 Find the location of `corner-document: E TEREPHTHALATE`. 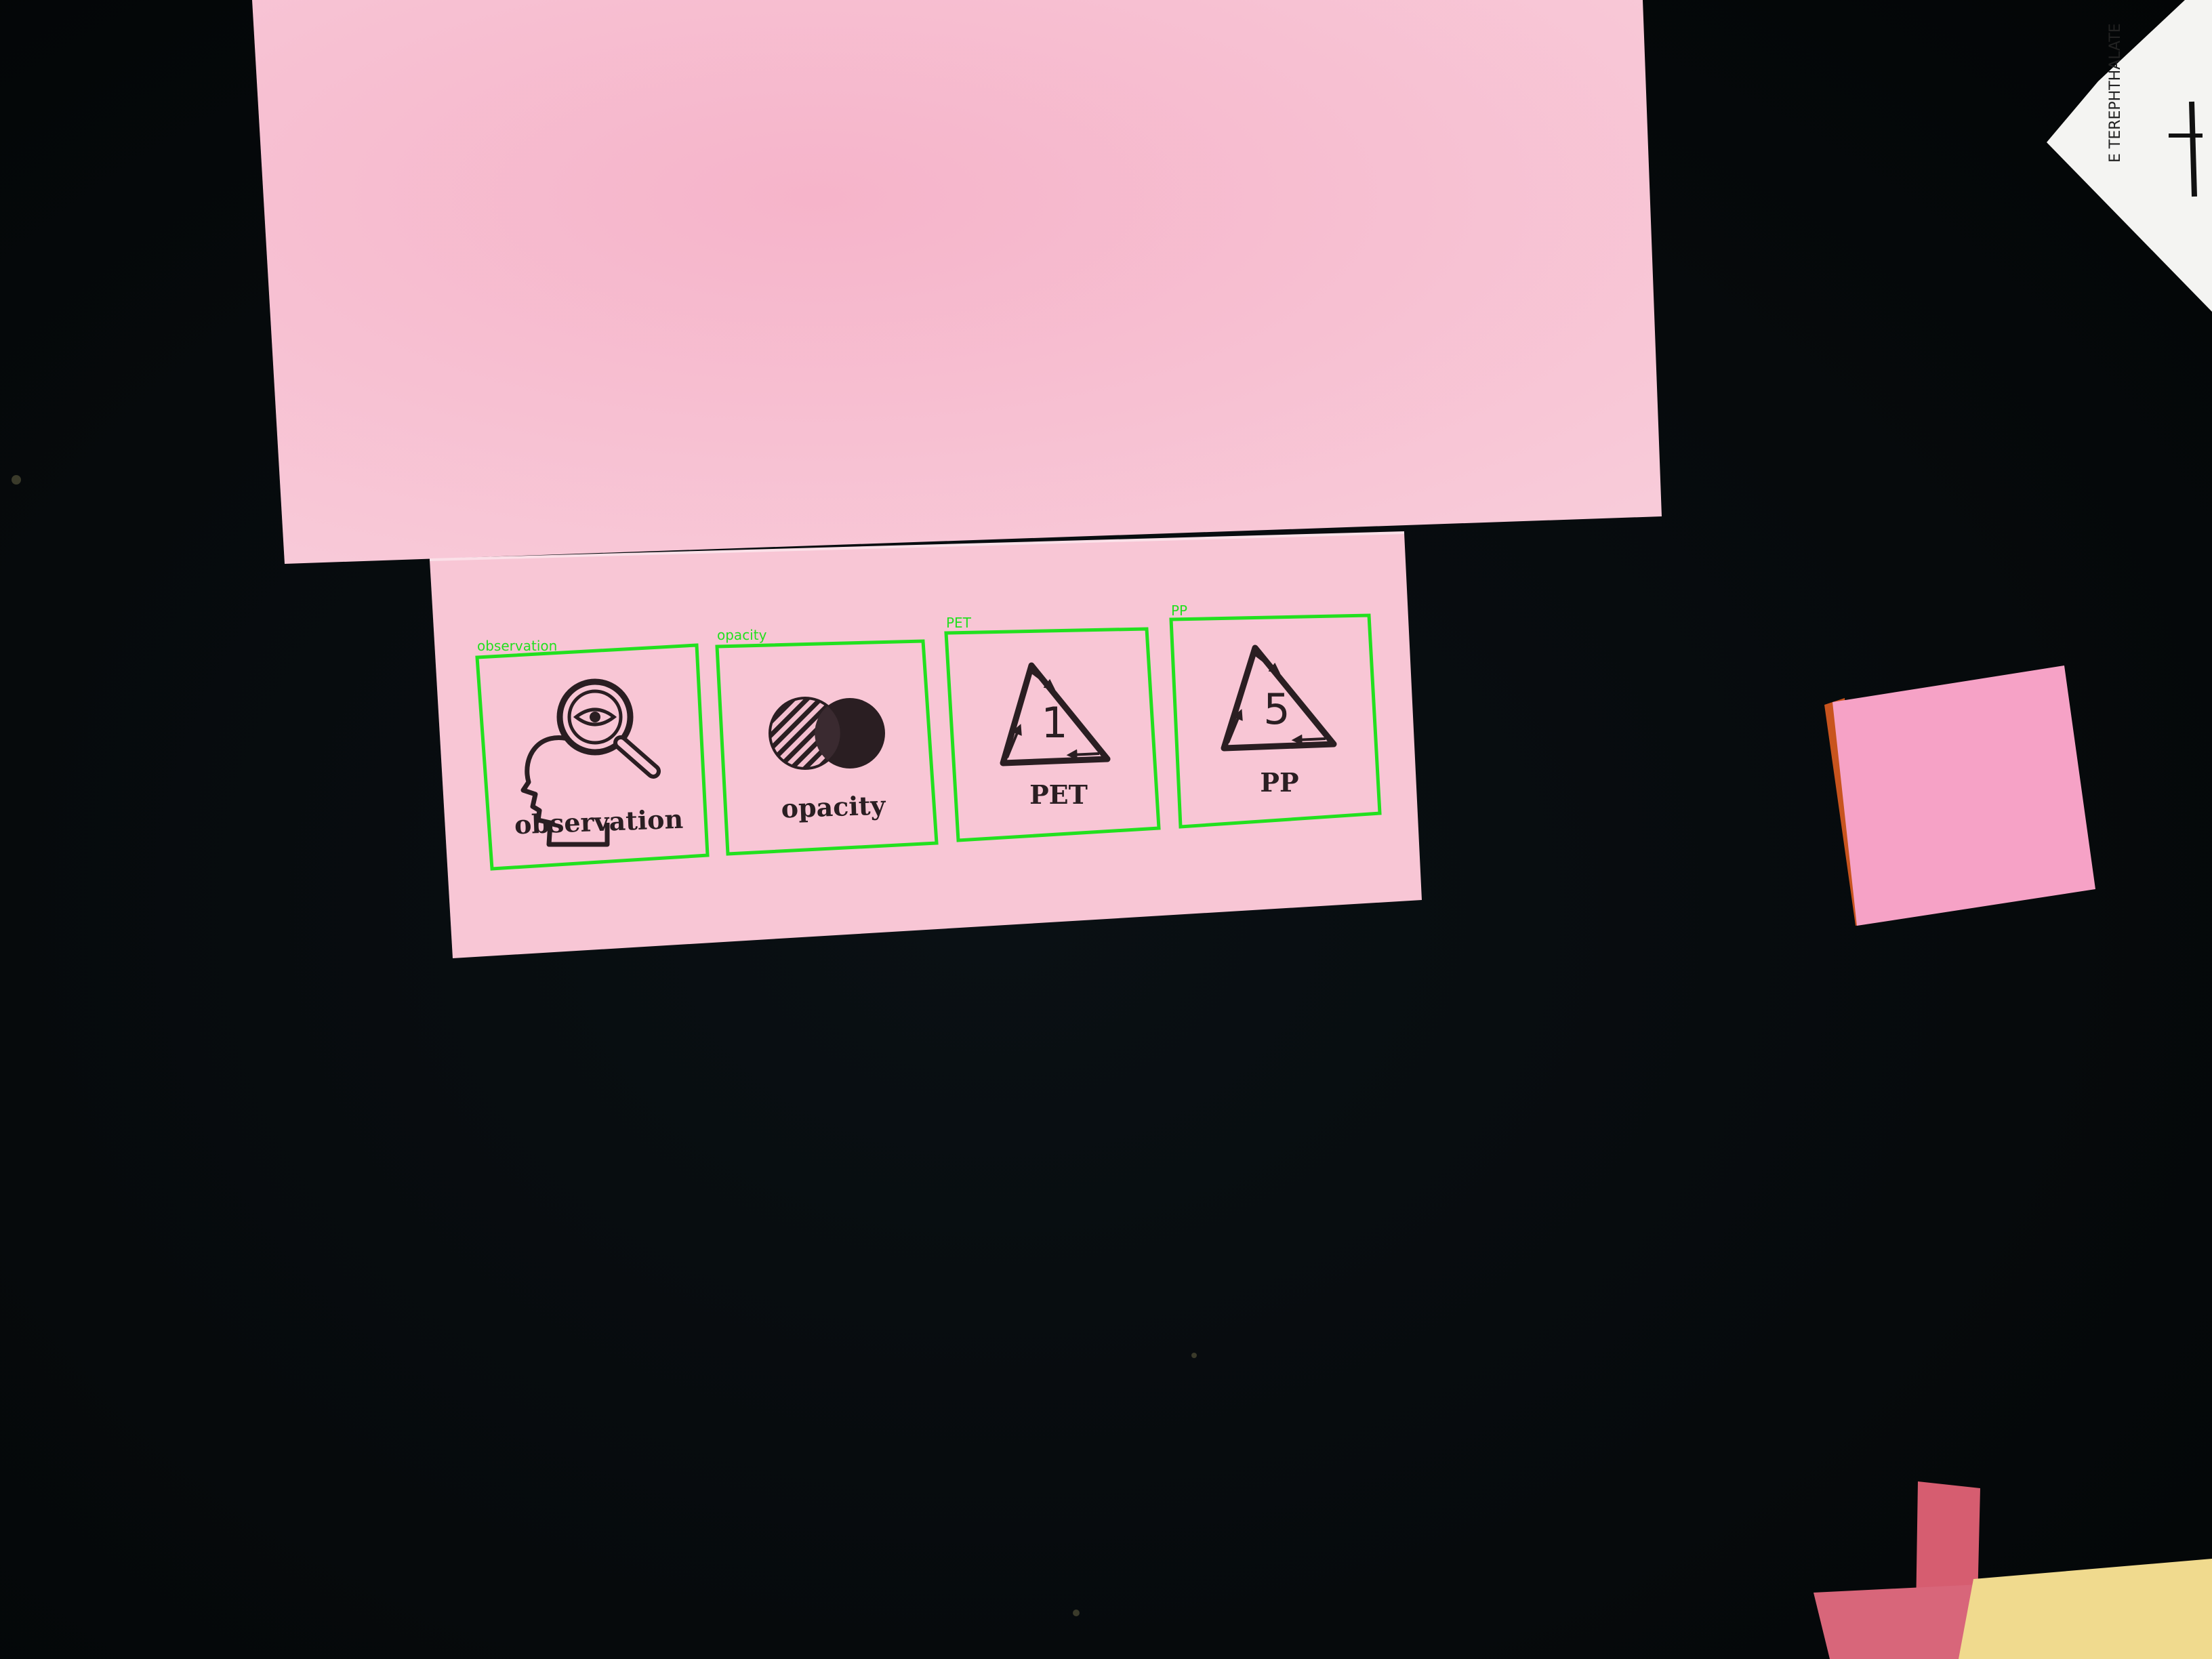

corner-document: E TEREPHTHALATE is located at coordinates (2129, 156).